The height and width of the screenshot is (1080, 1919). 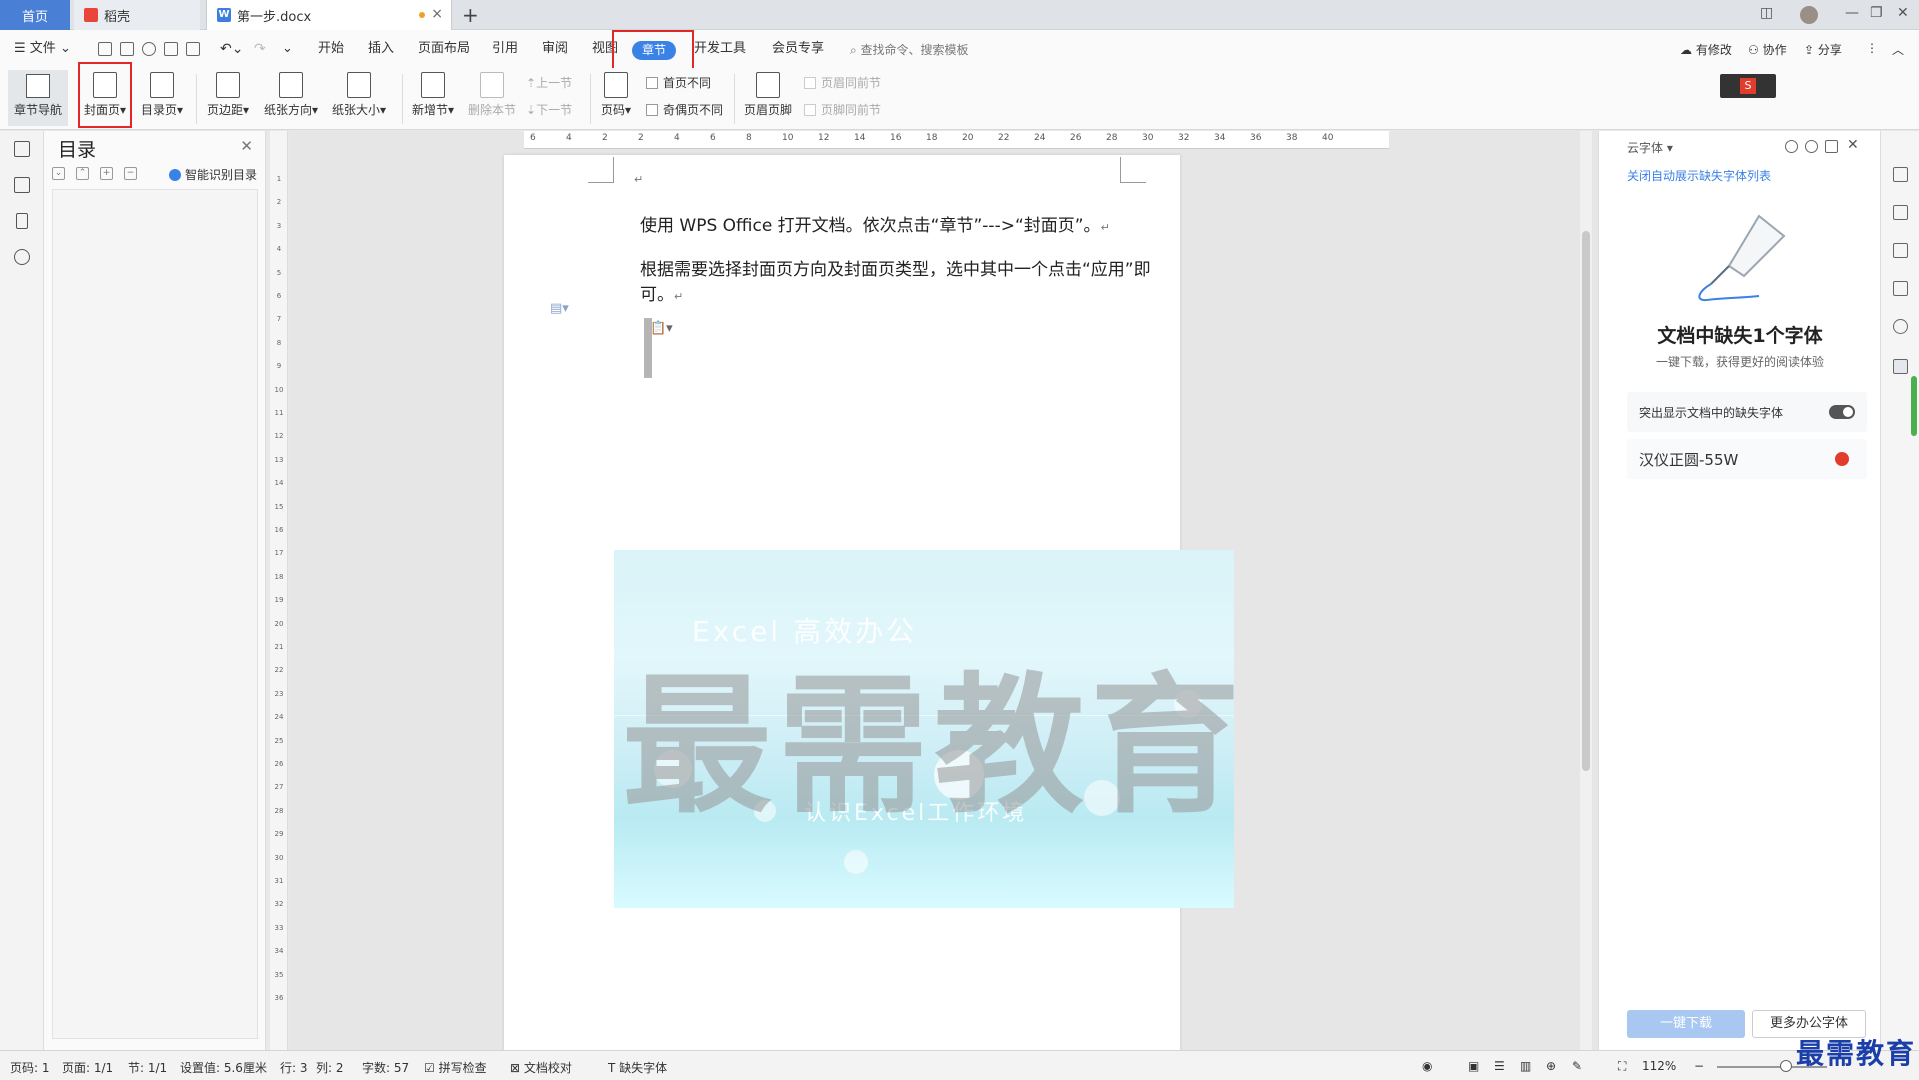 What do you see at coordinates (58, 173) in the screenshot?
I see `expand-down-icon: ⌄` at bounding box center [58, 173].